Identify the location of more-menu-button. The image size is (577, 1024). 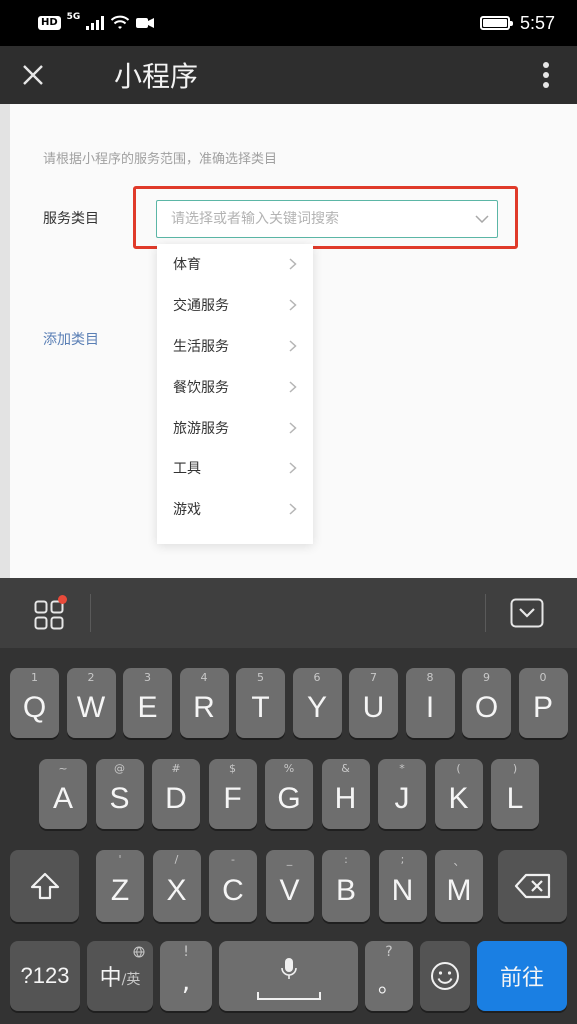
(546, 75).